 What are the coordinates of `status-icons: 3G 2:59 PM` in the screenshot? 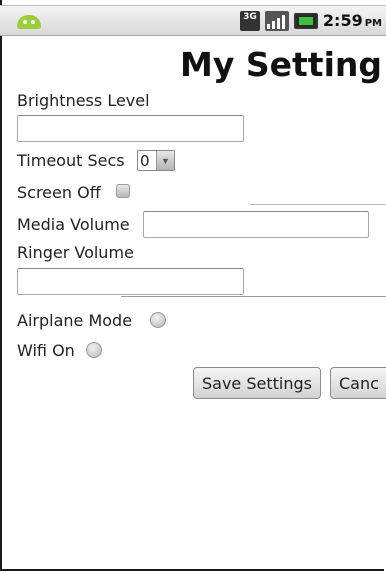 It's located at (312, 20).